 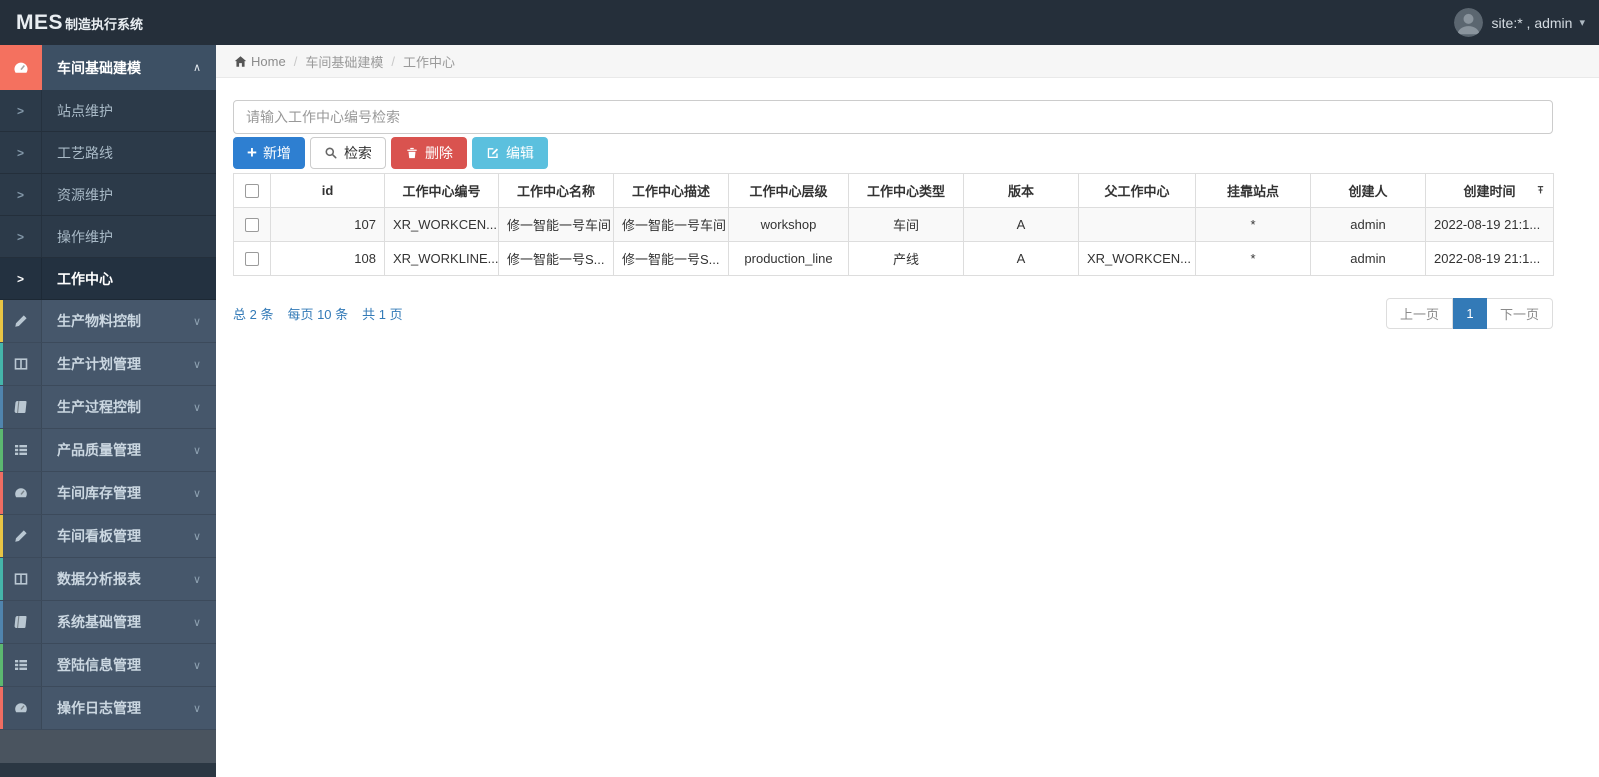 I want to click on sidebar-subitem-resource-maintenance: > 资源维护, so click(x=108, y=195).